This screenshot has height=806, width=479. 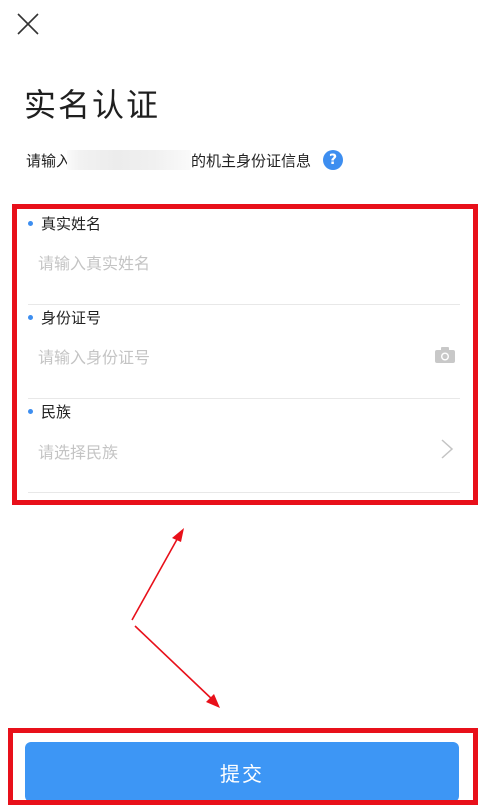 What do you see at coordinates (333, 160) in the screenshot?
I see `help-icon: ?` at bounding box center [333, 160].